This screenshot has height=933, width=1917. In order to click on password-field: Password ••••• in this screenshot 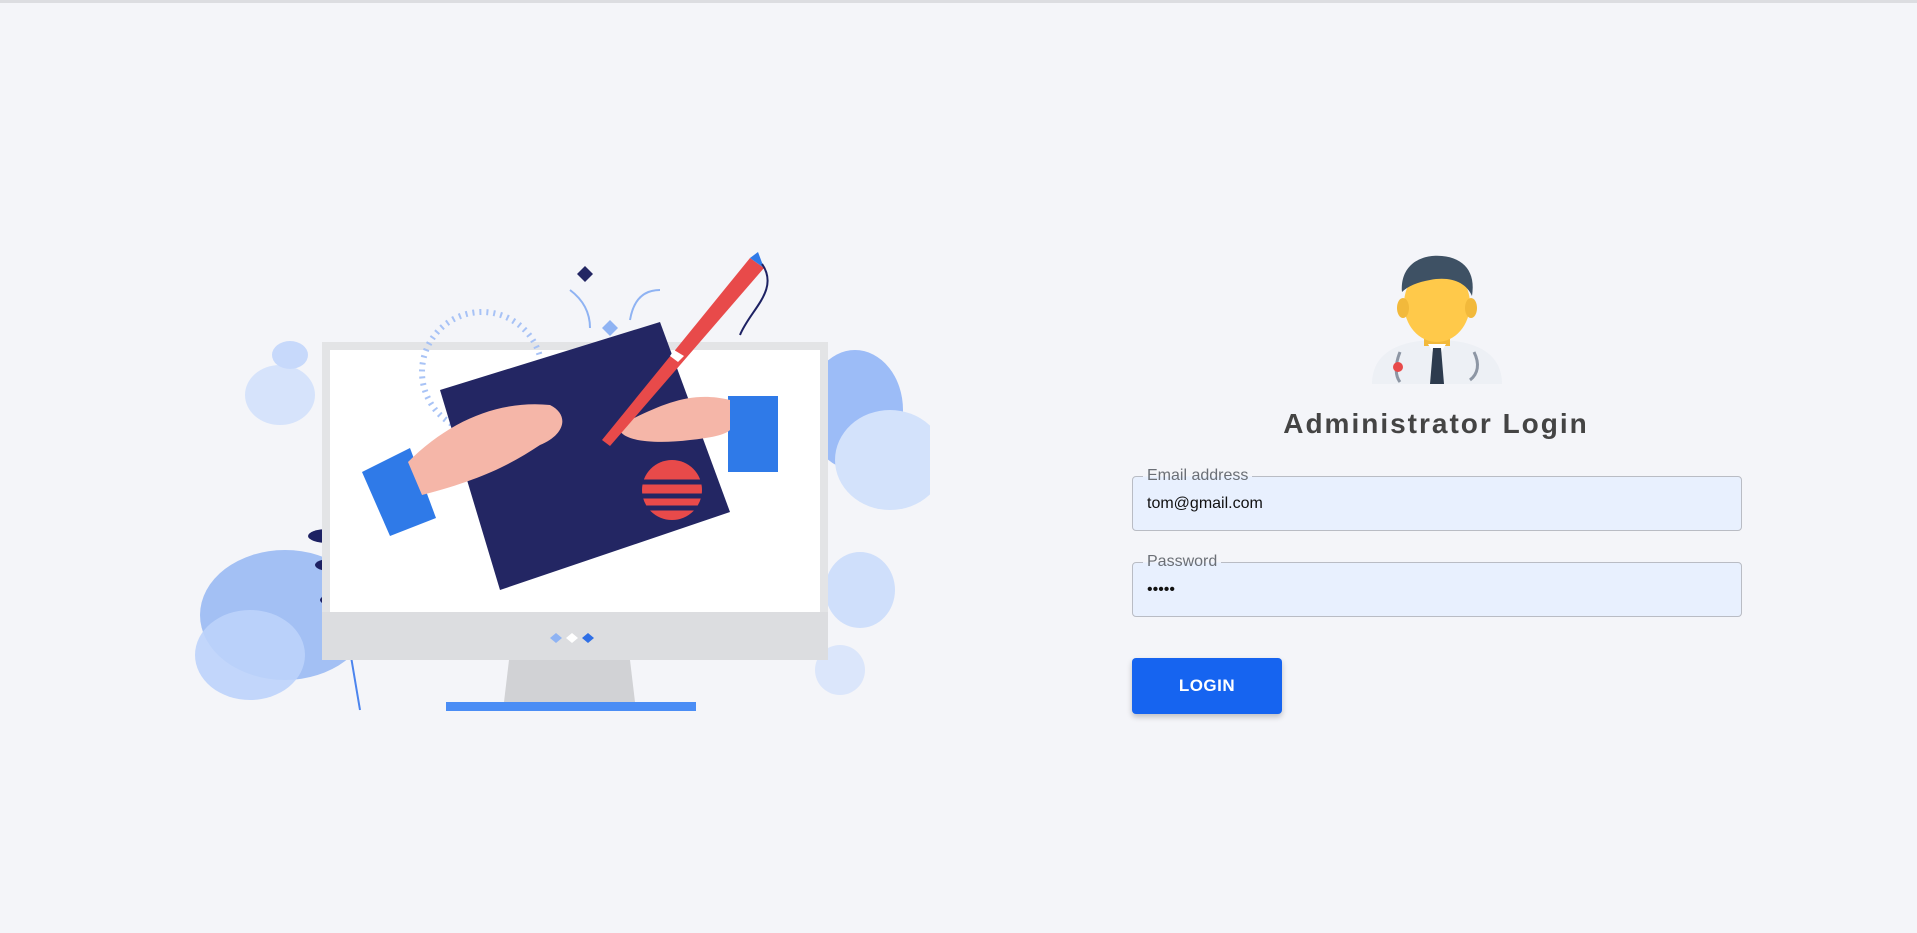, I will do `click(1437, 585)`.